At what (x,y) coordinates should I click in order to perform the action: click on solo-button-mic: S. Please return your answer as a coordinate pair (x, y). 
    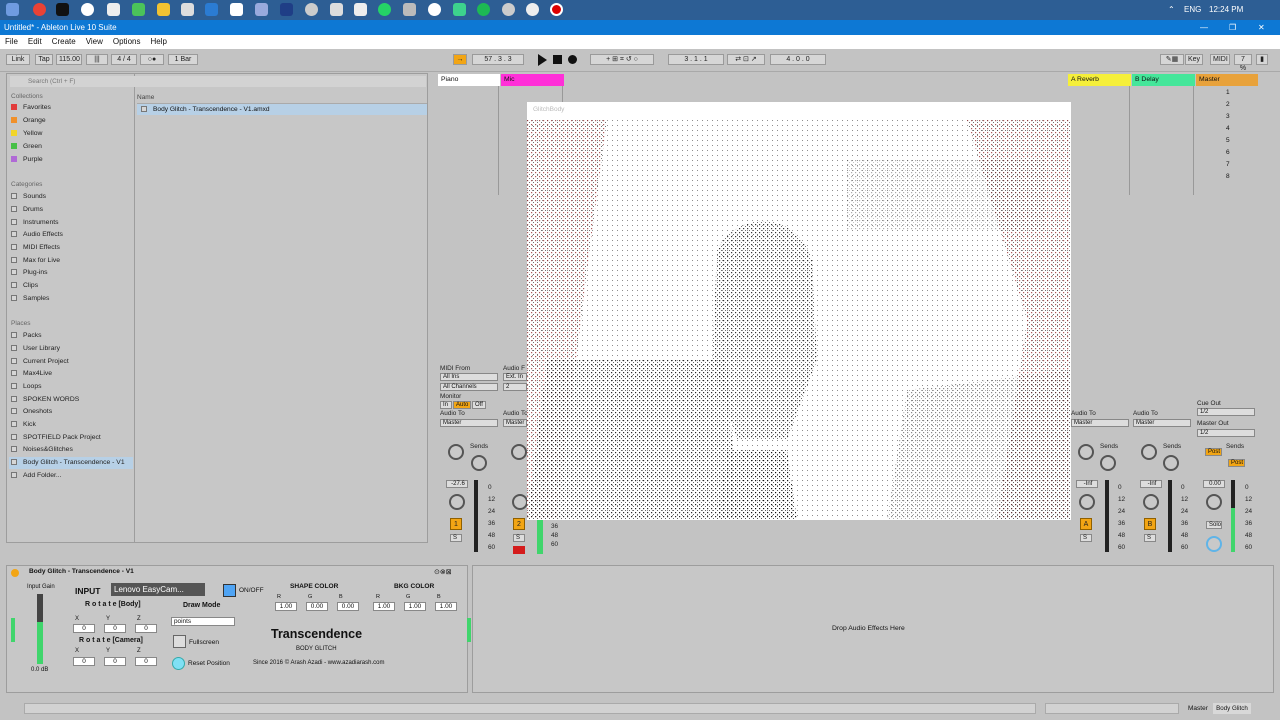
    Looking at the image, I should click on (519, 538).